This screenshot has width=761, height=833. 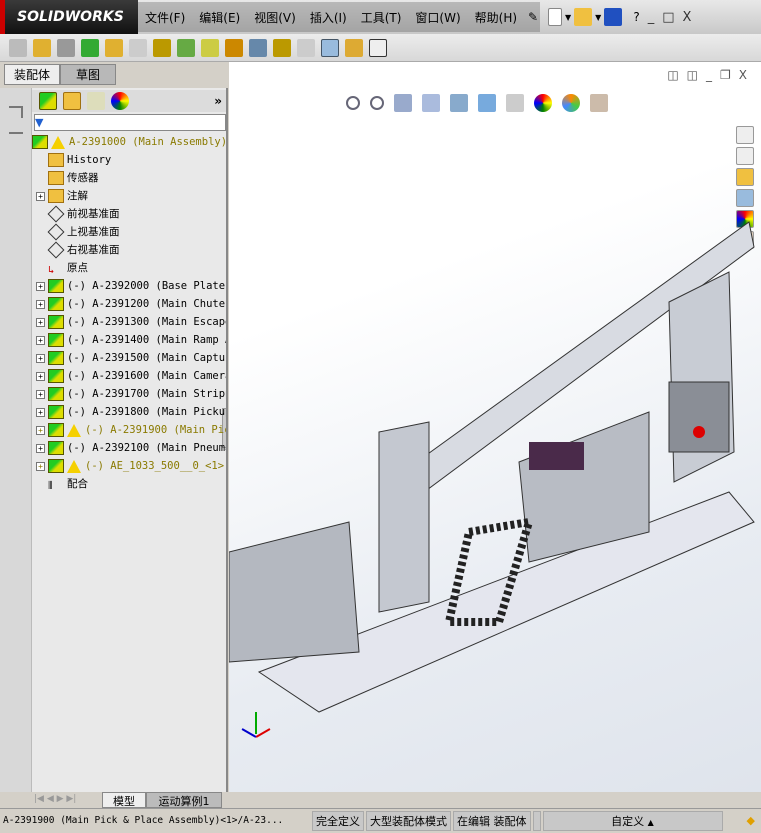 I want to click on exploded-view-icon, so click(x=282, y=47).